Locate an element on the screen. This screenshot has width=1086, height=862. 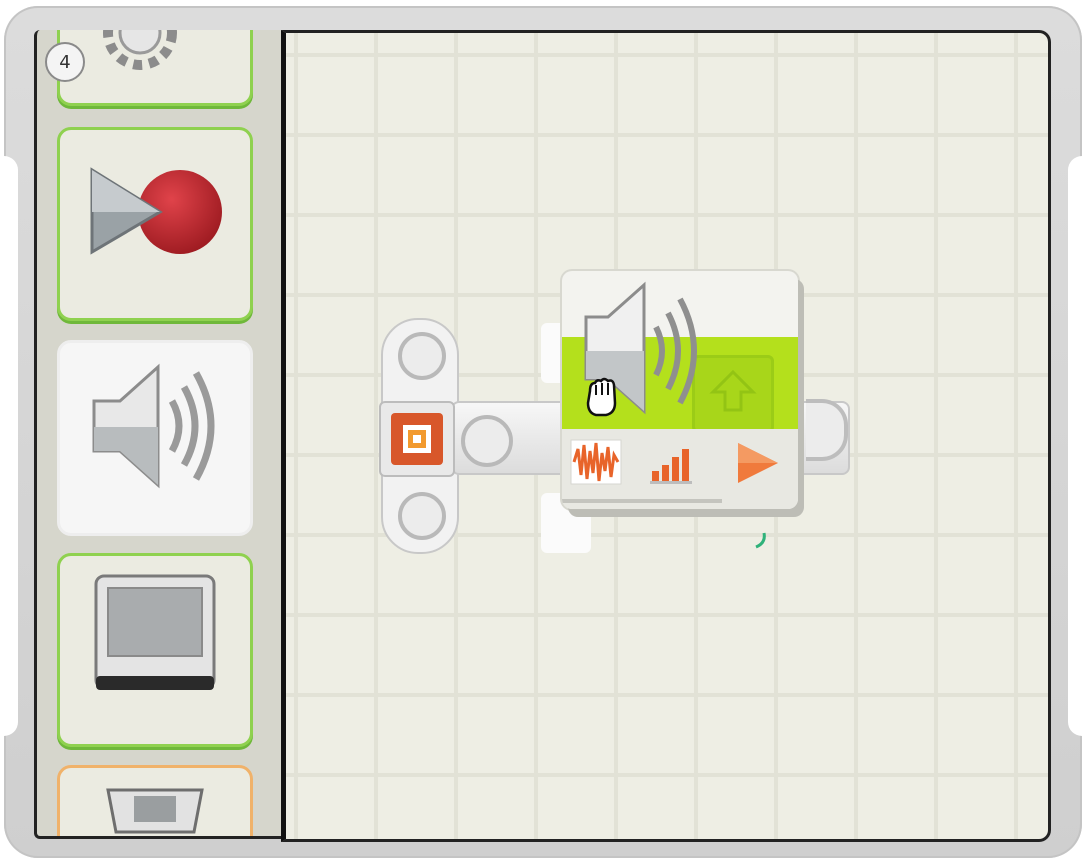
play-icon is located at coordinates (757, 463).